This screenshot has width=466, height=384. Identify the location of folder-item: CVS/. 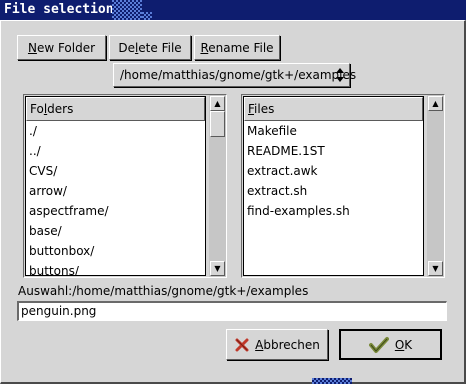
(115, 171).